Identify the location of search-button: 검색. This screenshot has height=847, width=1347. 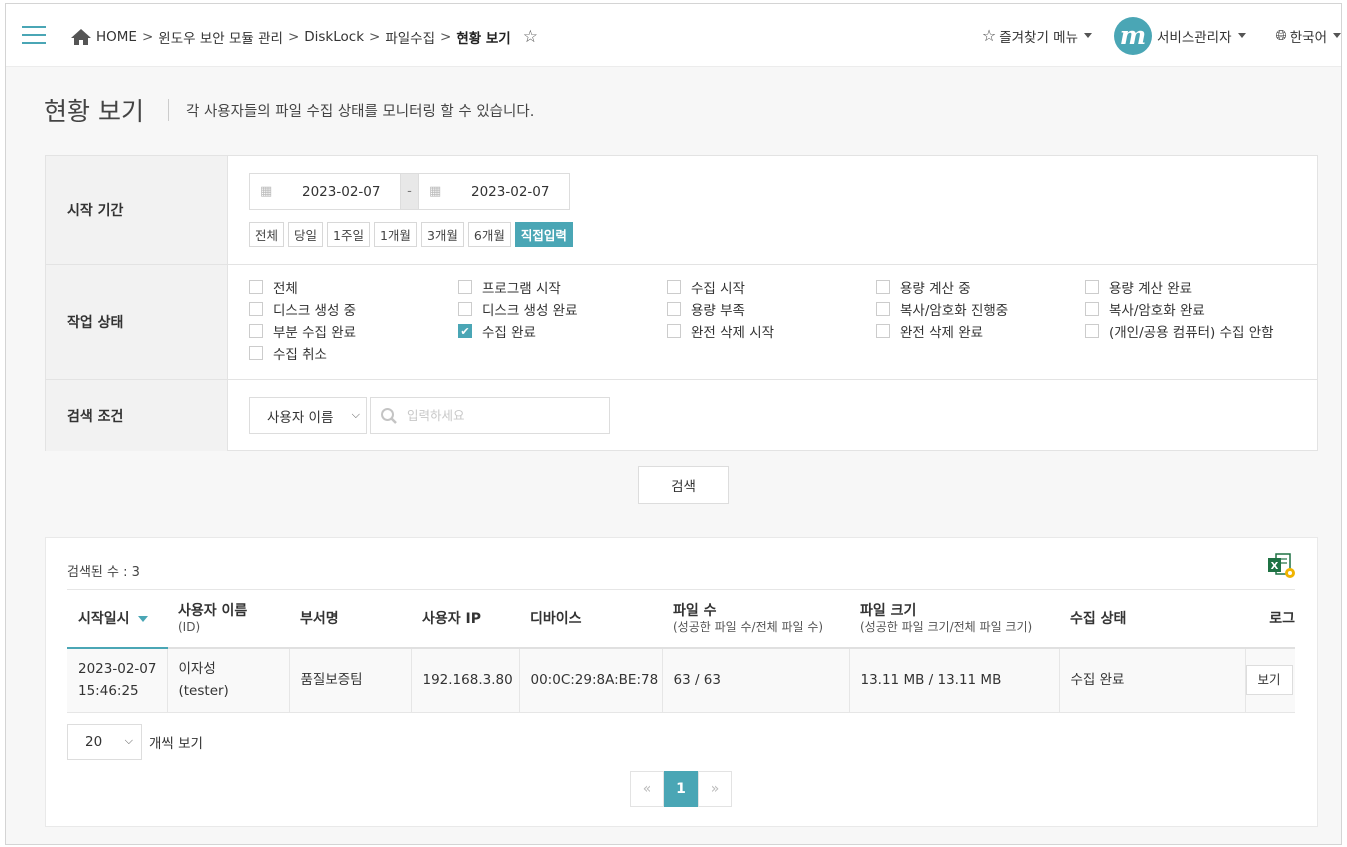
(683, 485).